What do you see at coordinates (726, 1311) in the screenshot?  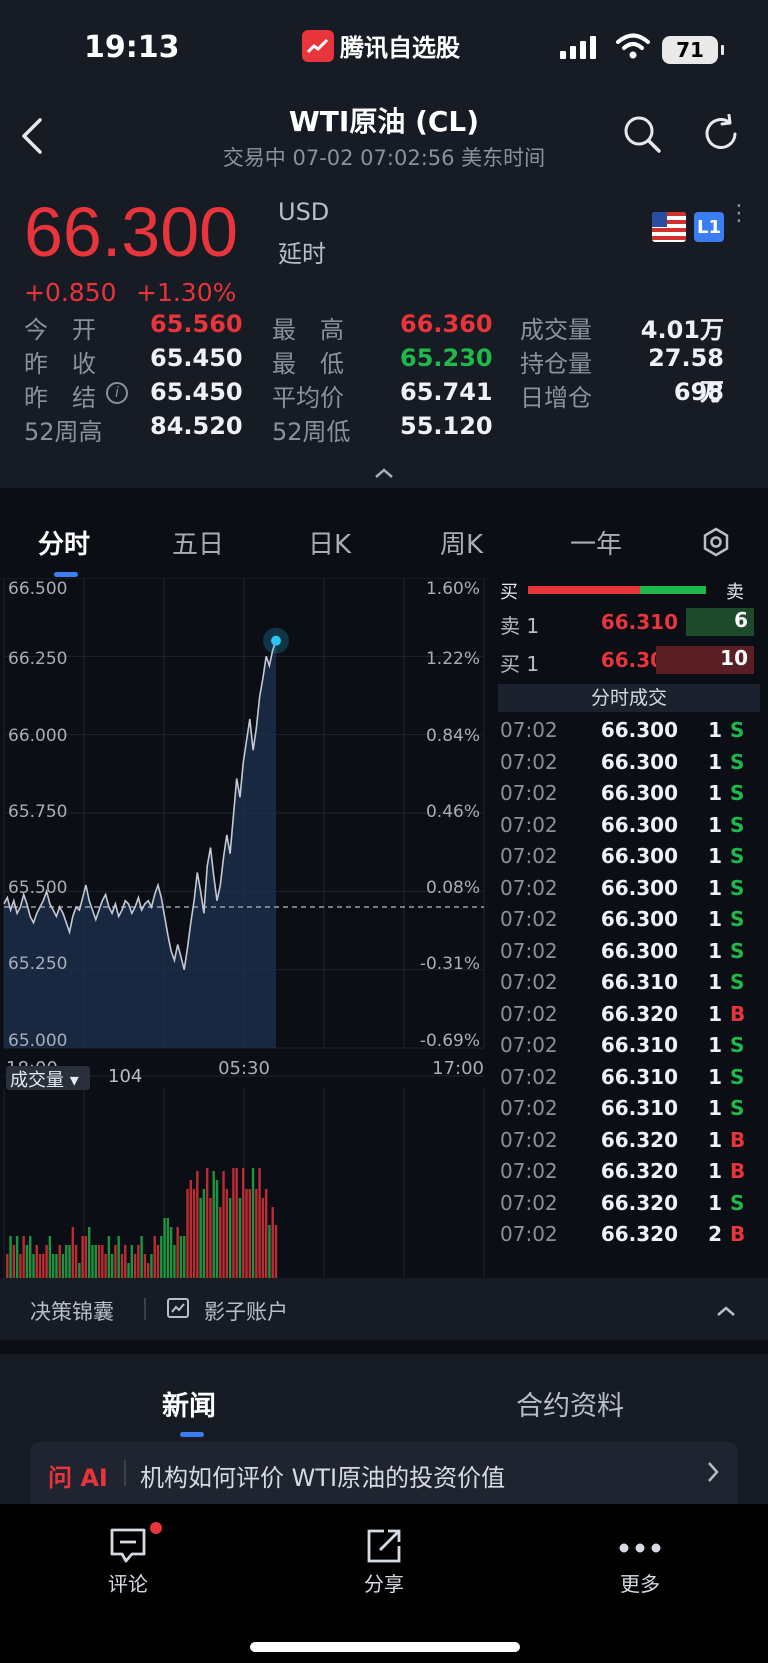 I see `expand-chevron-icon` at bounding box center [726, 1311].